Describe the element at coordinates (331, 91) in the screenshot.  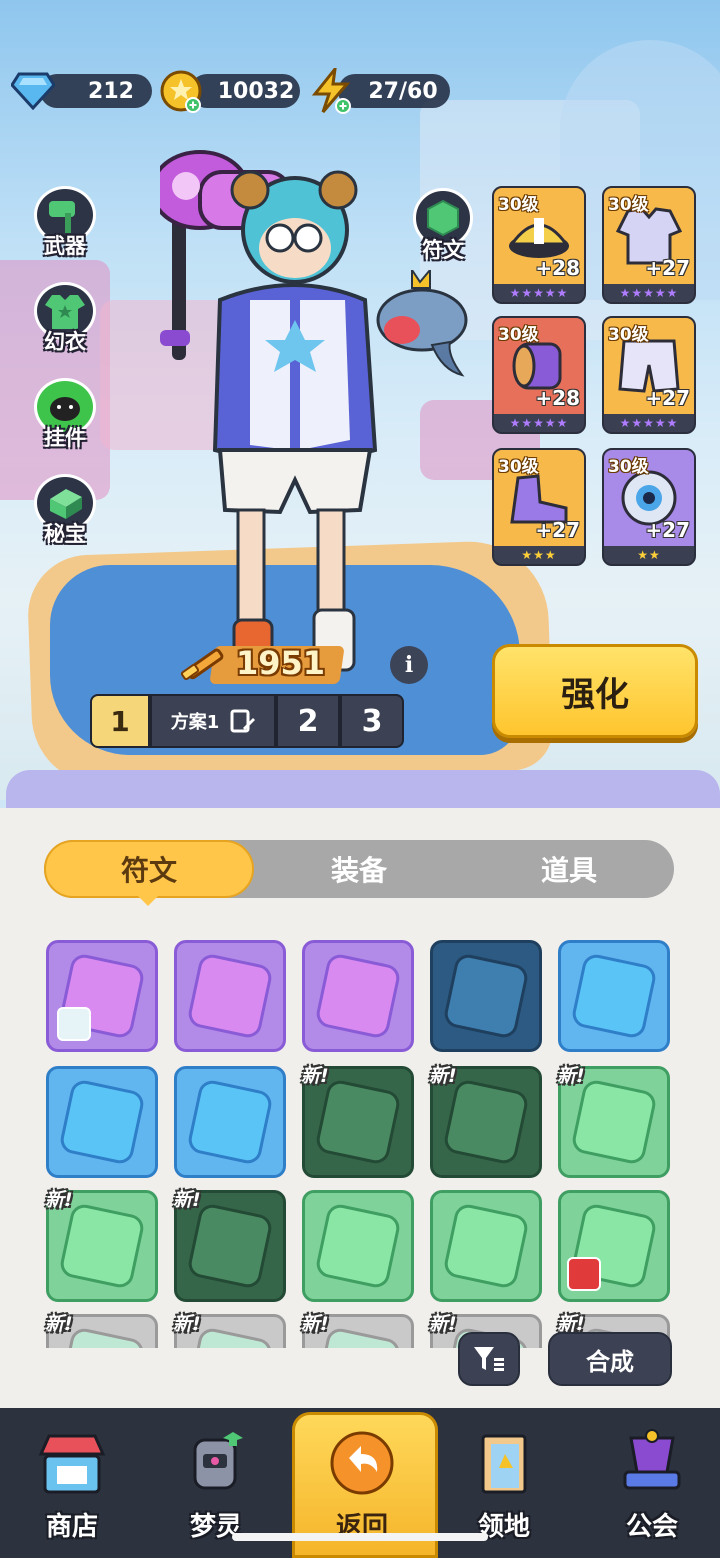
I see `energy-add-icon` at that location.